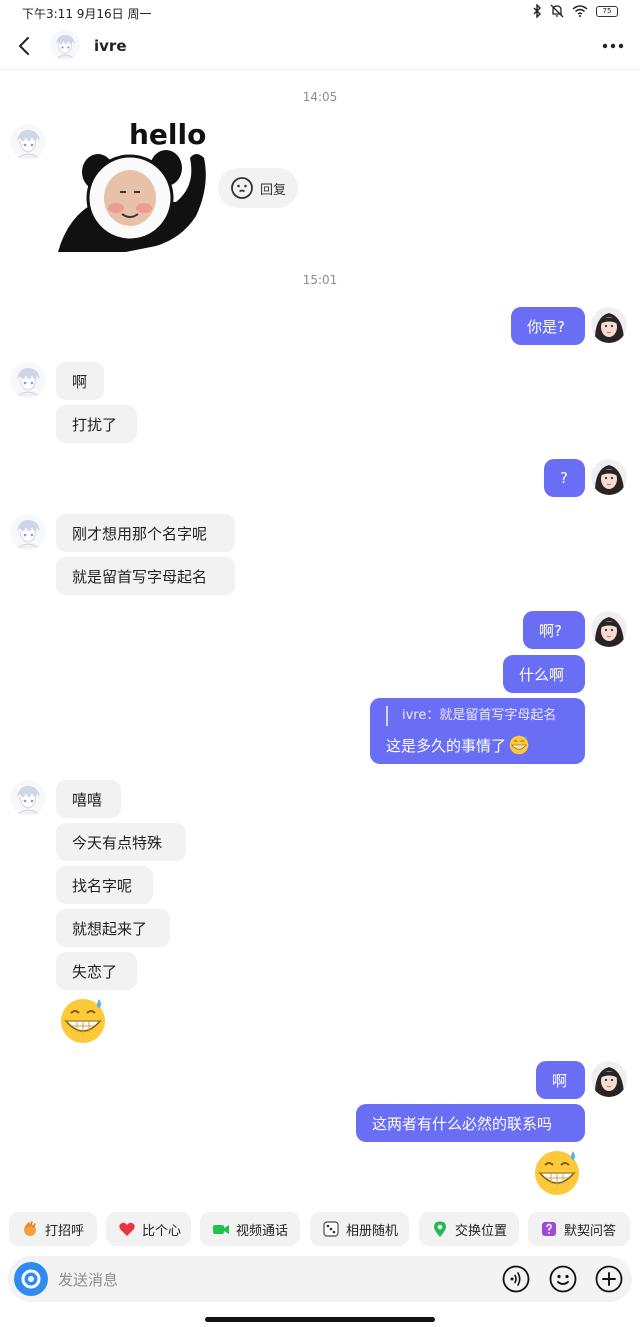 Image resolution: width=640 pixels, height=1327 pixels. Describe the element at coordinates (25, 46) in the screenshot. I see `back-arrow-icon` at that location.